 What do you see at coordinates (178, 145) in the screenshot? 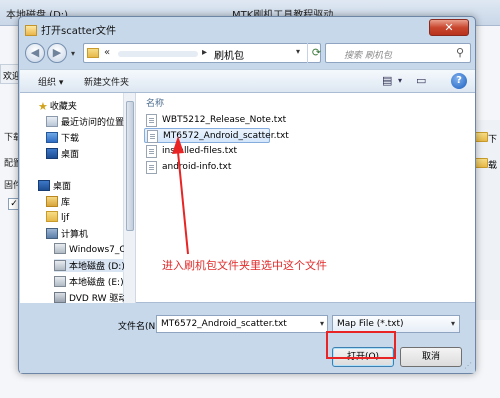
I see `arrow-head` at bounding box center [178, 145].